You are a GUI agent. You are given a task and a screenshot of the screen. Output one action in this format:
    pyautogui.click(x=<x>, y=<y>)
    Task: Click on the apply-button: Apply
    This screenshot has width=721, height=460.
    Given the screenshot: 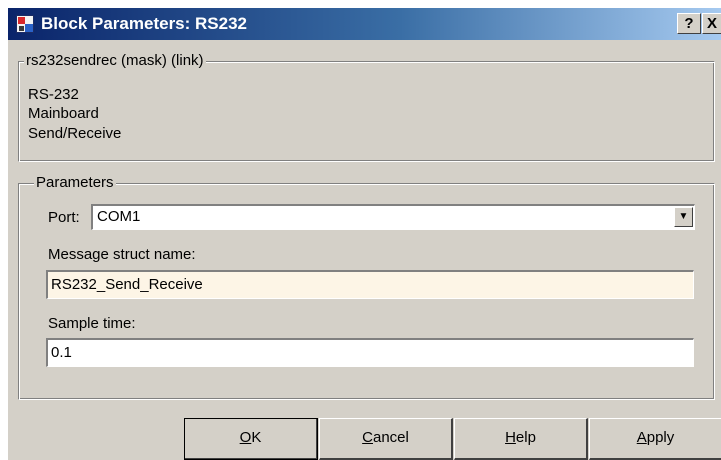 What is the action you would take?
    pyautogui.click(x=655, y=439)
    